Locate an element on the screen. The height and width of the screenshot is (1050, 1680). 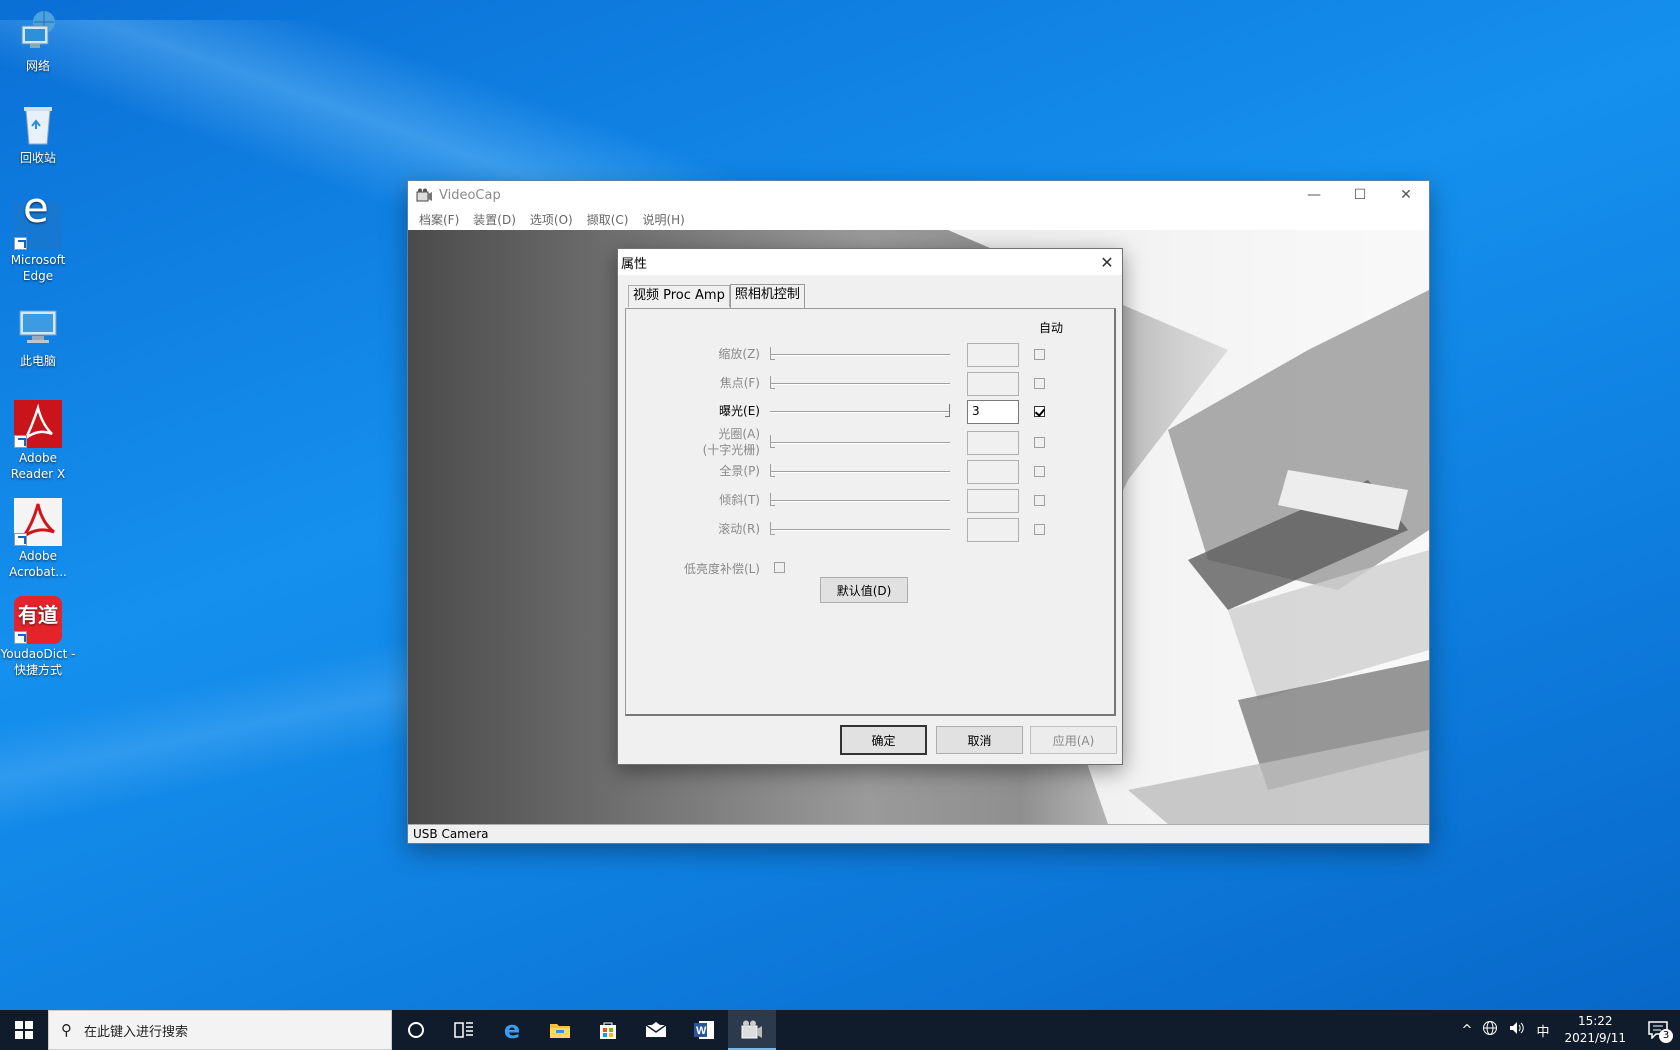
desktop-icon-edge: e Microsoft Edge is located at coordinates (38, 235).